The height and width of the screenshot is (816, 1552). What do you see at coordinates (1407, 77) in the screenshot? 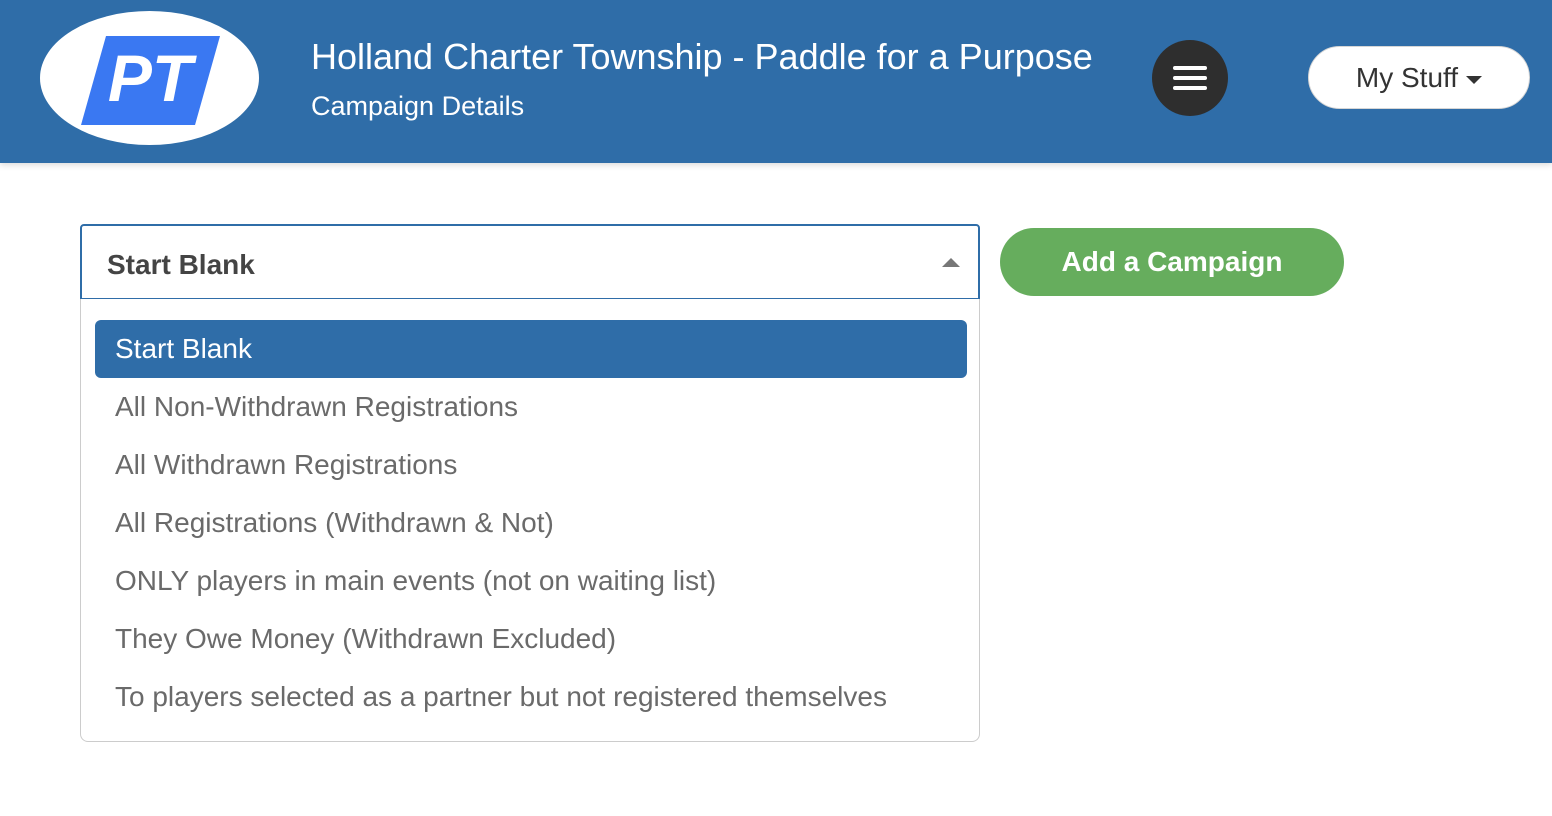
I see `my-stuff-label: My Stuff` at bounding box center [1407, 77].